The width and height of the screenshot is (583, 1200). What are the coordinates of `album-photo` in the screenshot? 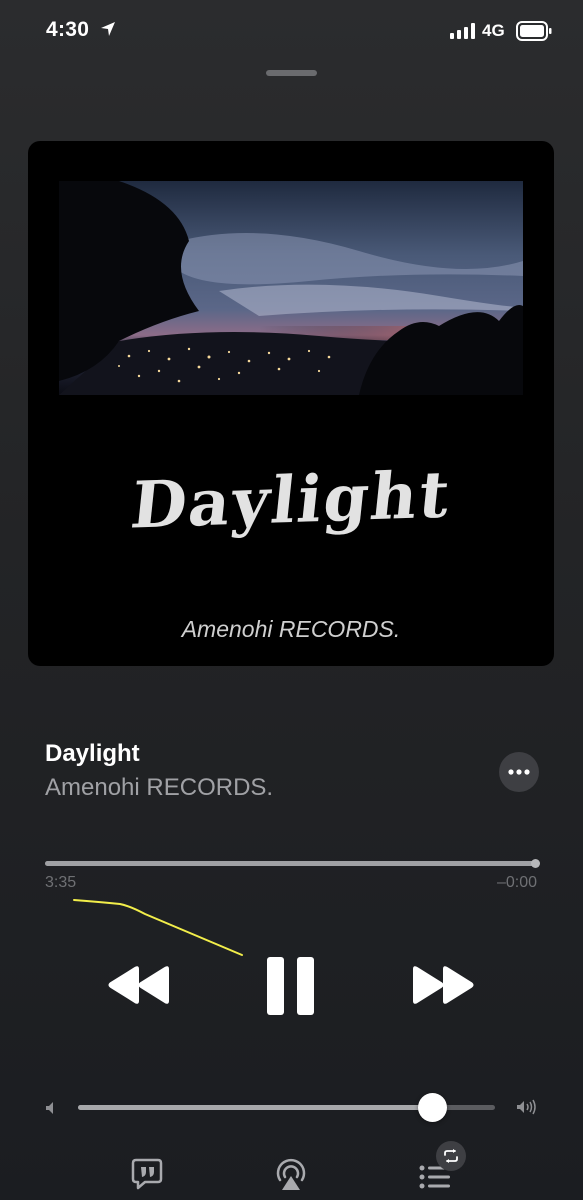 It's located at (291, 288).